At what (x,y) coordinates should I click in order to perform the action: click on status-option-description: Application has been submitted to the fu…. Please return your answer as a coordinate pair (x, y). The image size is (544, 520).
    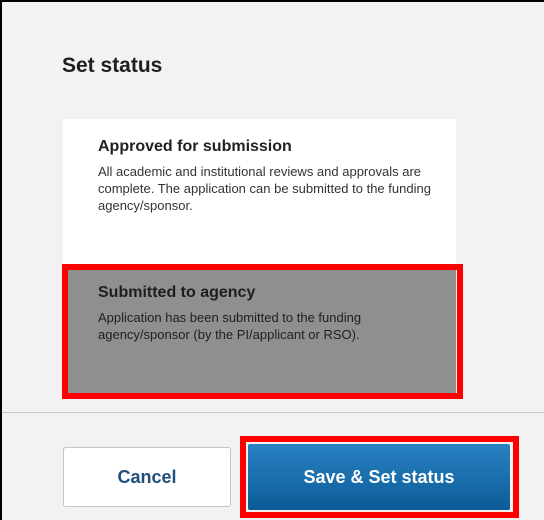
    Looking at the image, I should click on (230, 326).